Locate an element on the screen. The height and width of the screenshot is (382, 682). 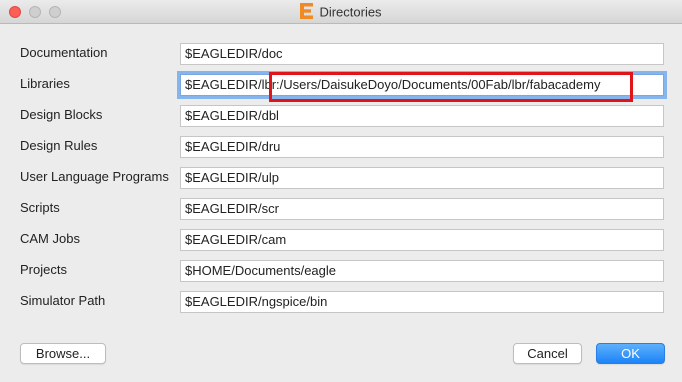
design-blocks-label: Design Blocks is located at coordinates (61, 114).